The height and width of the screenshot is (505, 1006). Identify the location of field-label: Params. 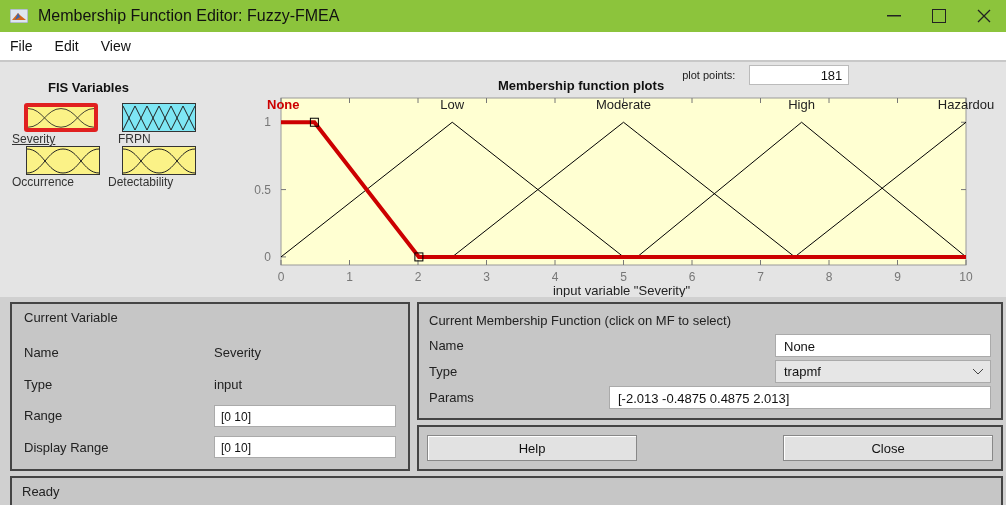
(452, 397).